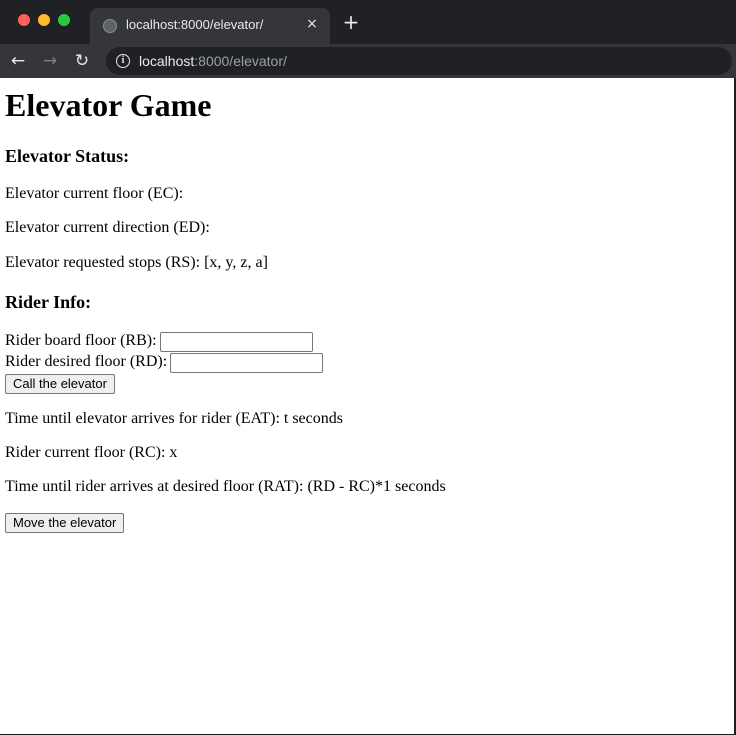 This screenshot has width=736, height=735. I want to click on elevator-status-heading: Elevator Status:, so click(67, 156).